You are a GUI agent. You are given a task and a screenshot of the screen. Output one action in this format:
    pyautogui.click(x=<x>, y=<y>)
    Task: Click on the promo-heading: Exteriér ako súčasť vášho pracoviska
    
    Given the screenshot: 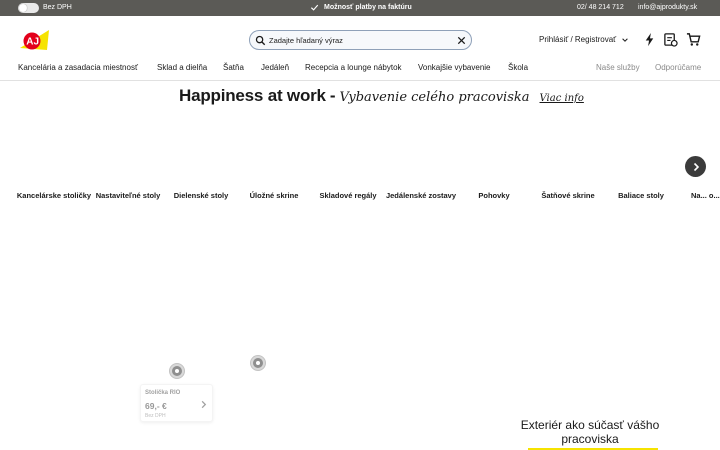 What is the action you would take?
    pyautogui.click(x=590, y=432)
    